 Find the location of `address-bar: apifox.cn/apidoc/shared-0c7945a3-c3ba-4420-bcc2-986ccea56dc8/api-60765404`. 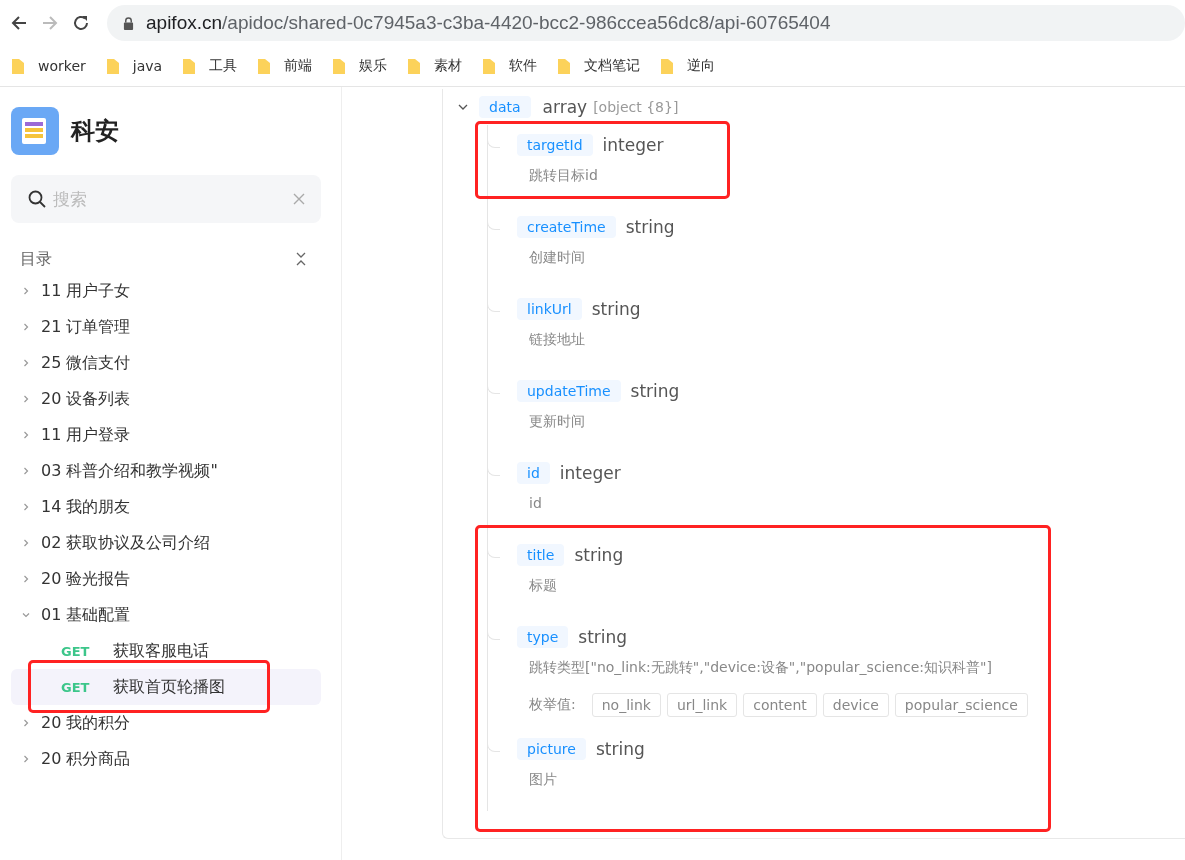

address-bar: apifox.cn/apidoc/shared-0c7945a3-c3ba-4420-bcc2-986ccea56dc8/api-60765404 is located at coordinates (646, 23).